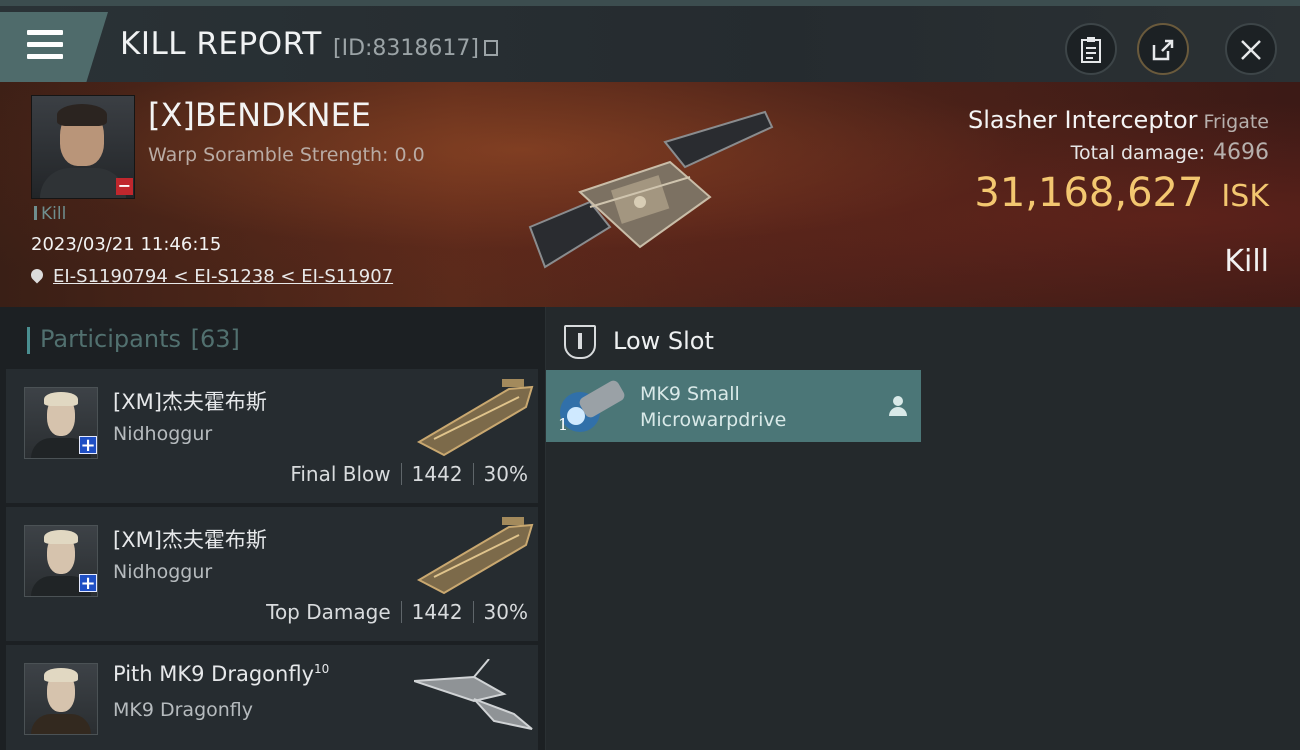 The width and height of the screenshot is (1300, 750). What do you see at coordinates (213, 674) in the screenshot?
I see `participant-name-text: Pith MK9 Dragonfly` at bounding box center [213, 674].